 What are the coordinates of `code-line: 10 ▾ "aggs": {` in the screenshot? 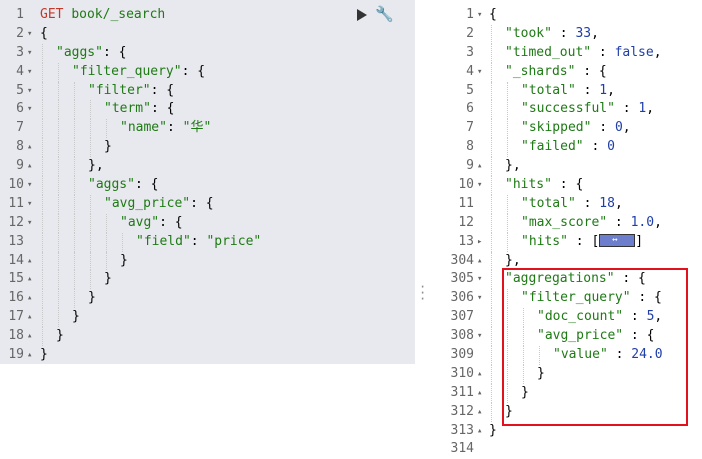 It's located at (207, 185).